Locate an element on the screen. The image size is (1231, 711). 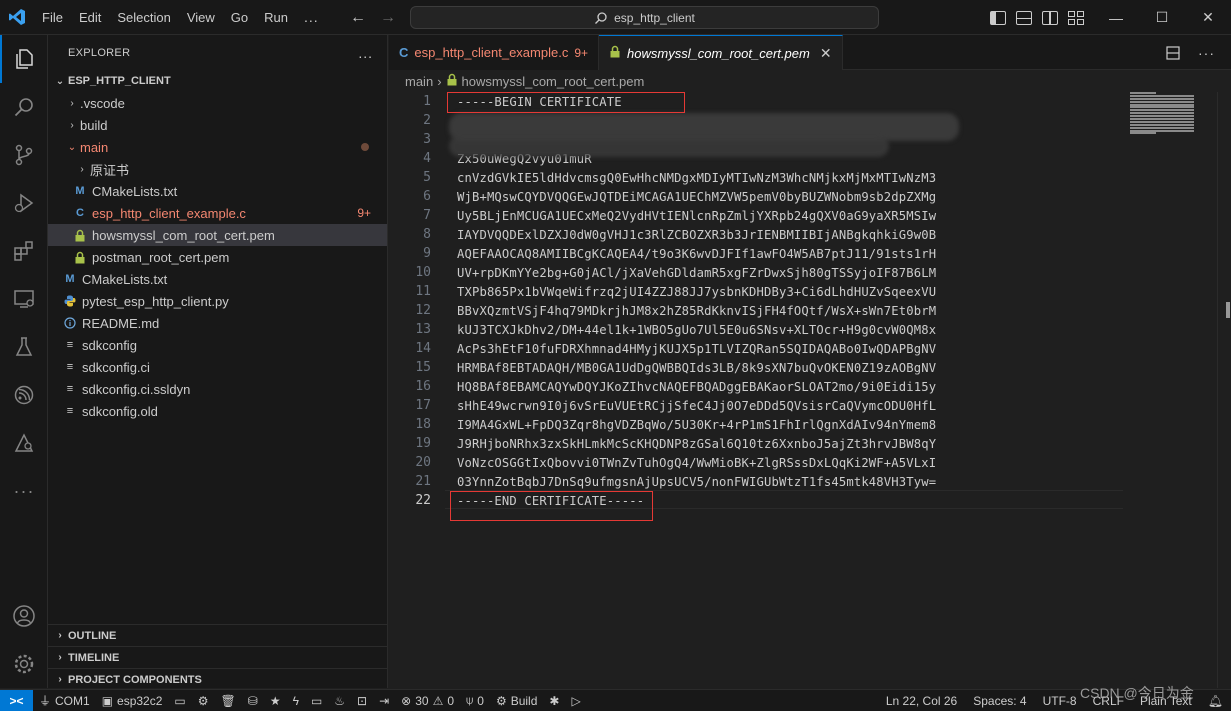
source-control-icon is located at coordinates (24, 155).